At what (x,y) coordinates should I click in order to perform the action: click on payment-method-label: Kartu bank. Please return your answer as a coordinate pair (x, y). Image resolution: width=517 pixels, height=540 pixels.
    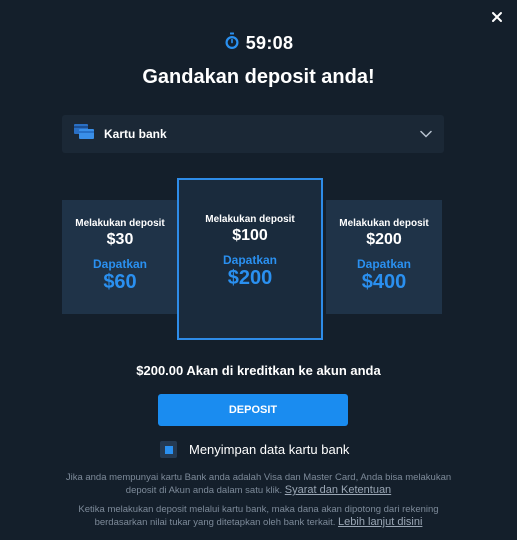
    Looking at the image, I should click on (135, 134).